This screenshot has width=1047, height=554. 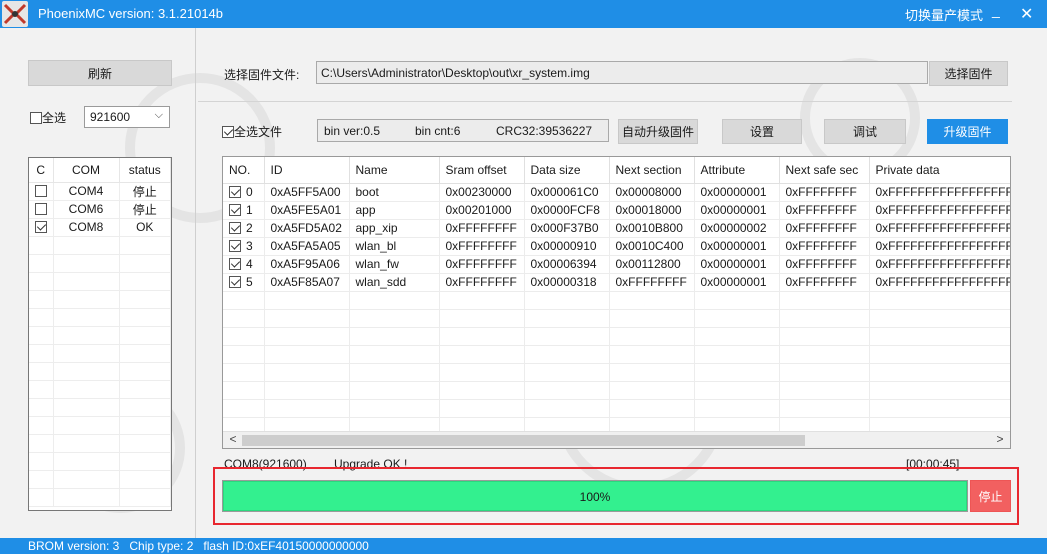 What do you see at coordinates (996, 10) in the screenshot?
I see `minimize-icon: _` at bounding box center [996, 10].